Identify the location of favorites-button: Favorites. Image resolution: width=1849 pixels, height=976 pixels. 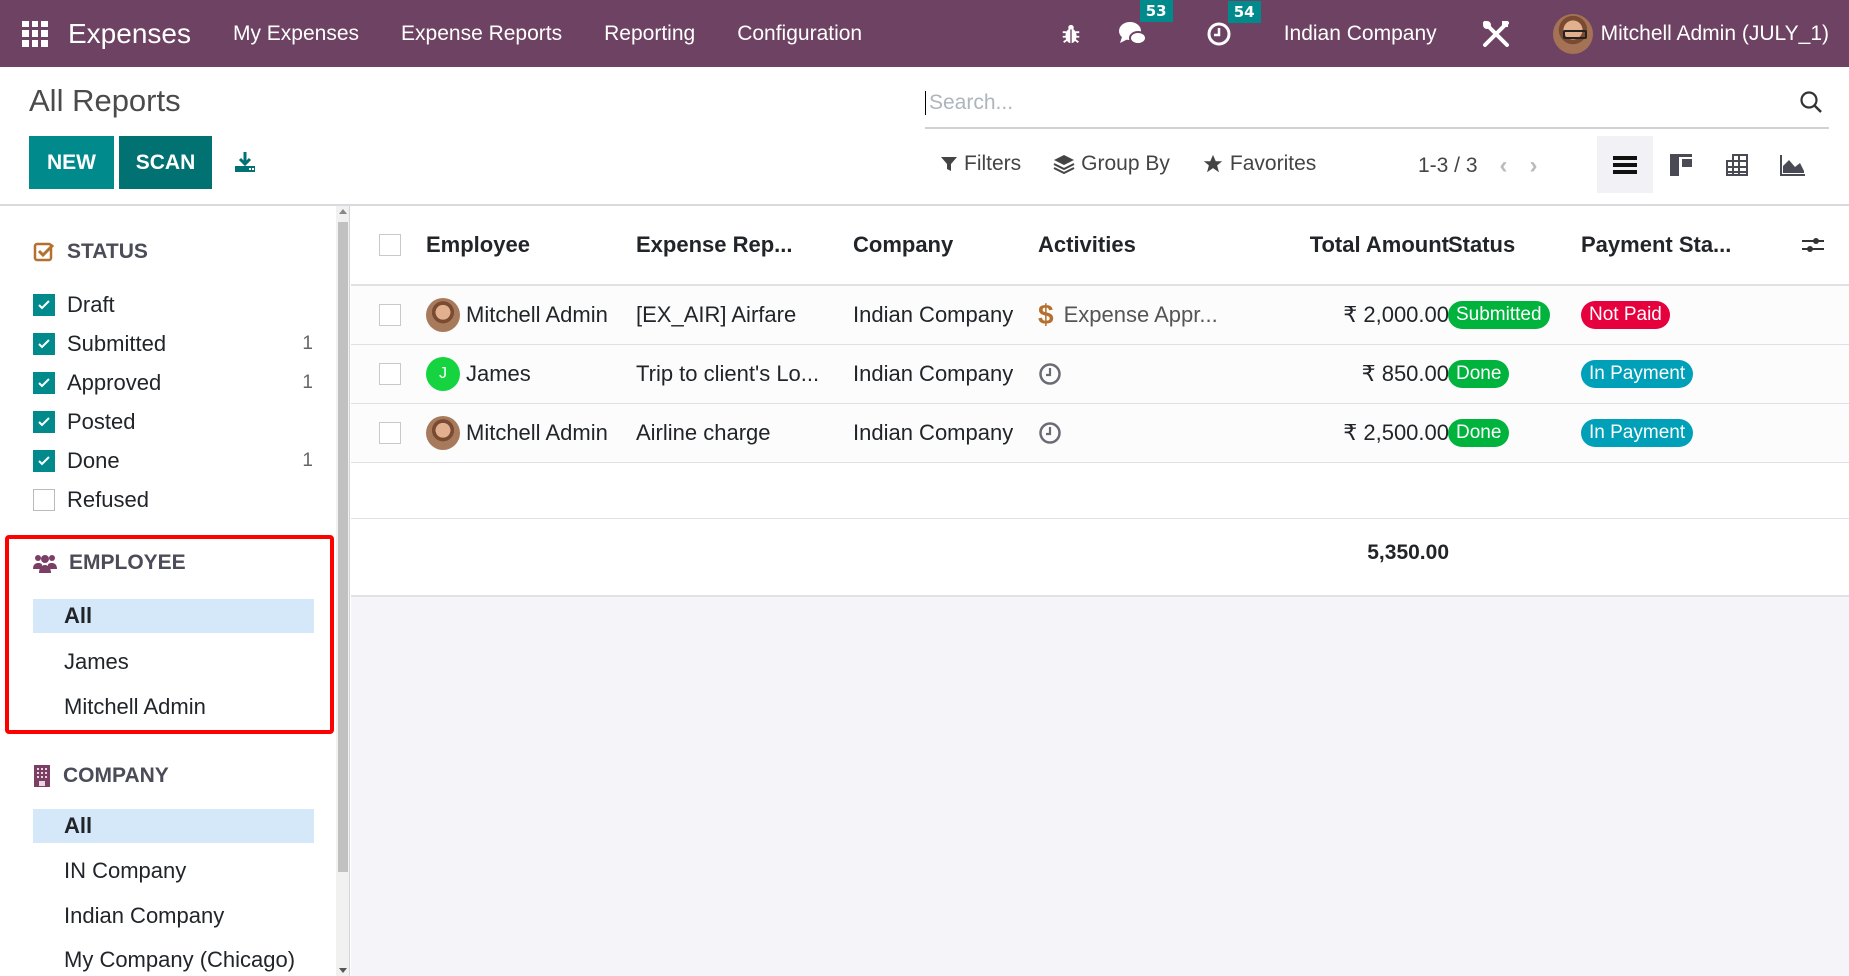
(1259, 164).